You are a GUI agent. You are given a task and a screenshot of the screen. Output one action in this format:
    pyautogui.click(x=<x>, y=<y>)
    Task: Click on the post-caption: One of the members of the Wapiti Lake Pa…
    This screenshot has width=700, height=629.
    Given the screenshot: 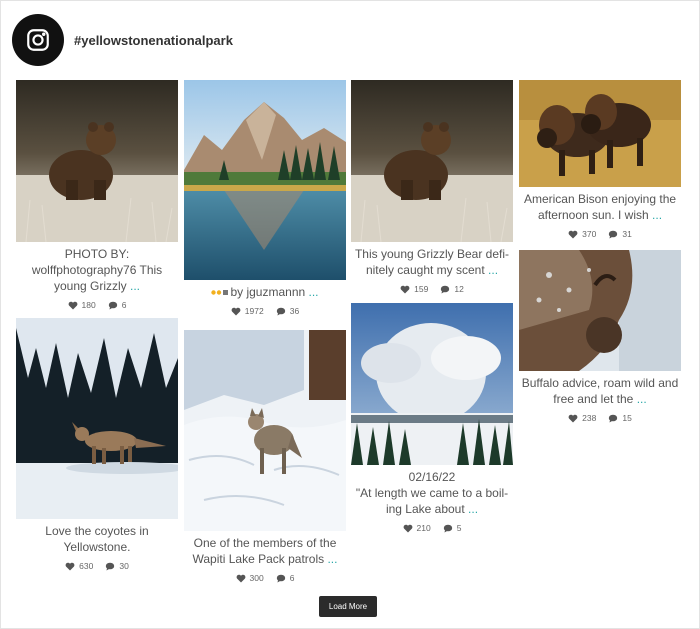 What is the action you would take?
    pyautogui.click(x=264, y=551)
    